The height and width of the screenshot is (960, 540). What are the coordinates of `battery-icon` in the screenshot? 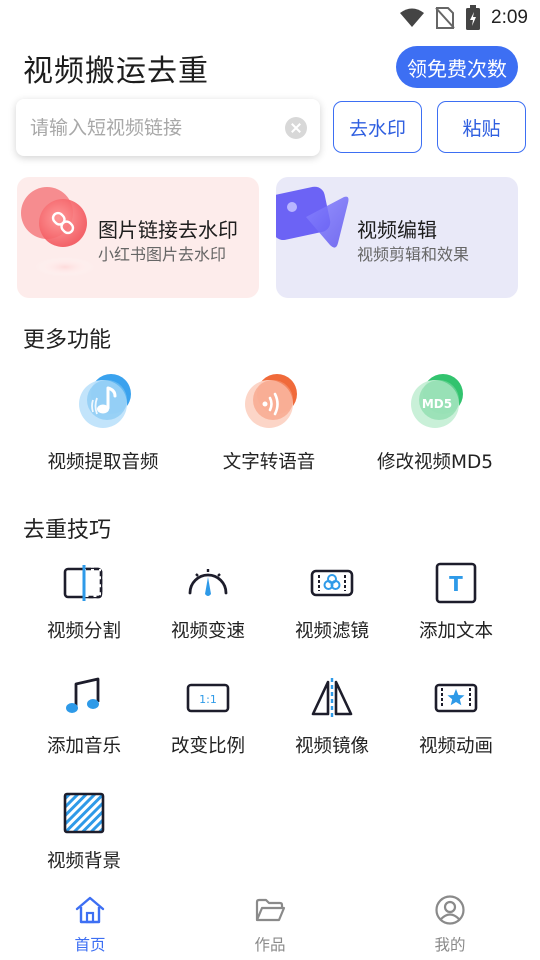 It's located at (473, 17).